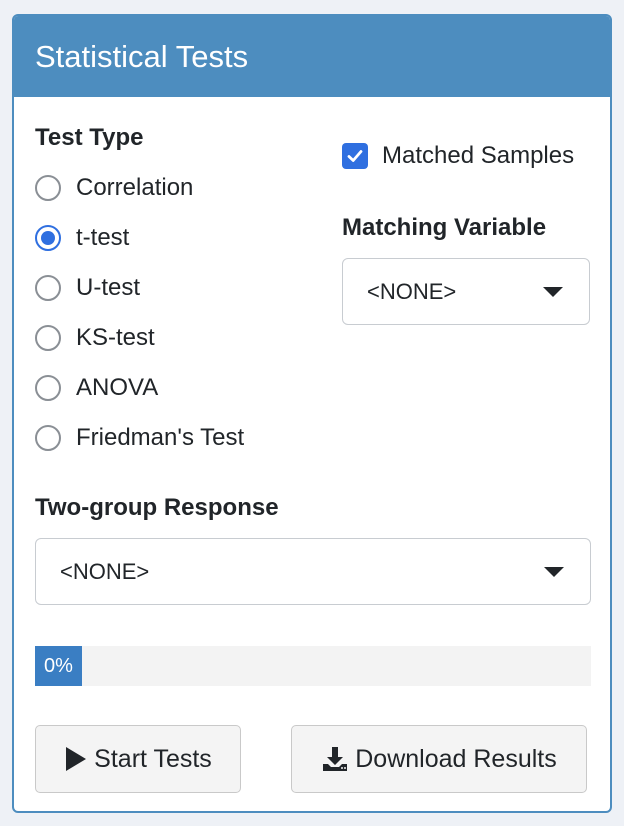 The image size is (624, 826). Describe the element at coordinates (313, 666) in the screenshot. I see `progress-bar: 0%` at that location.